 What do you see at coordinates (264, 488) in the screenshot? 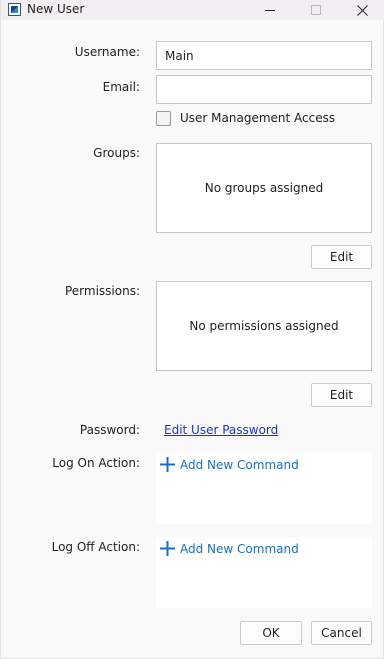
I see `logon-action-area: Add New Command` at bounding box center [264, 488].